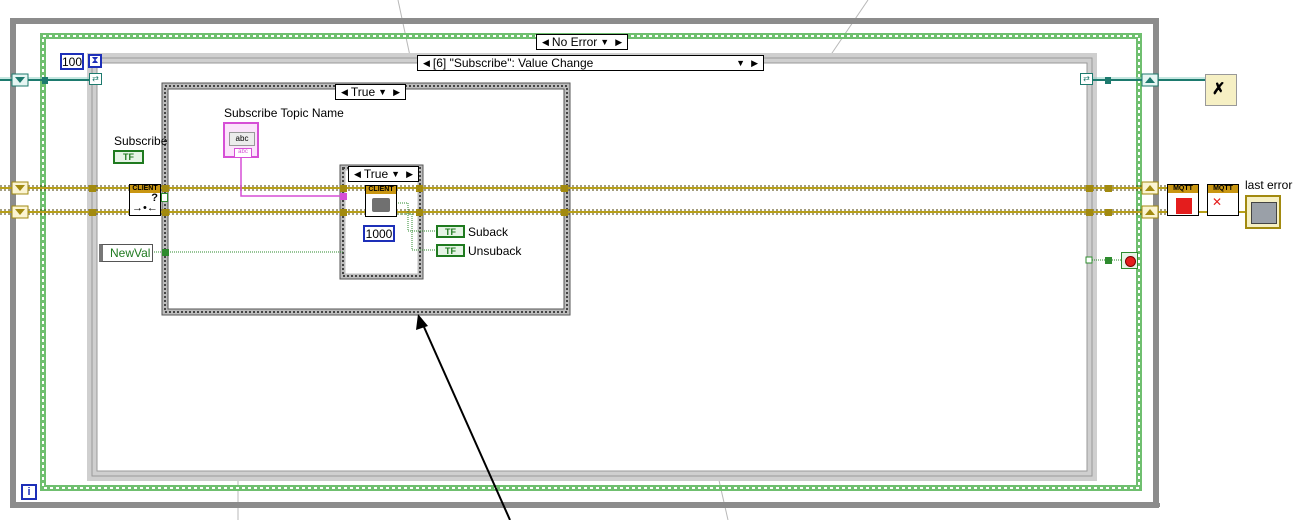 The height and width of the screenshot is (520, 1301). I want to click on wait-constant: 1000, so click(379, 233).